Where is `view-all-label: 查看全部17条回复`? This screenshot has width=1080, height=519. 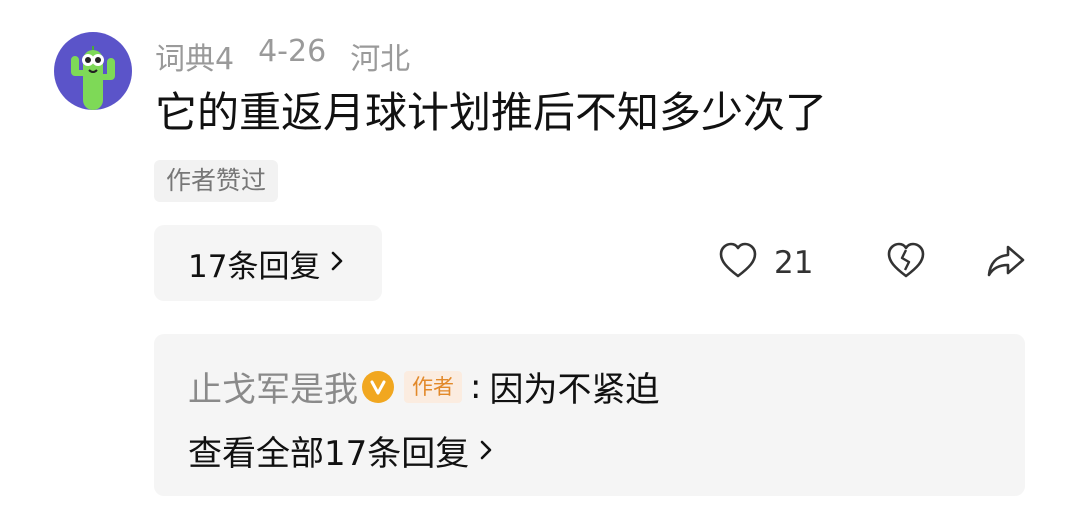 view-all-label: 查看全部17条回复 is located at coordinates (329, 454).